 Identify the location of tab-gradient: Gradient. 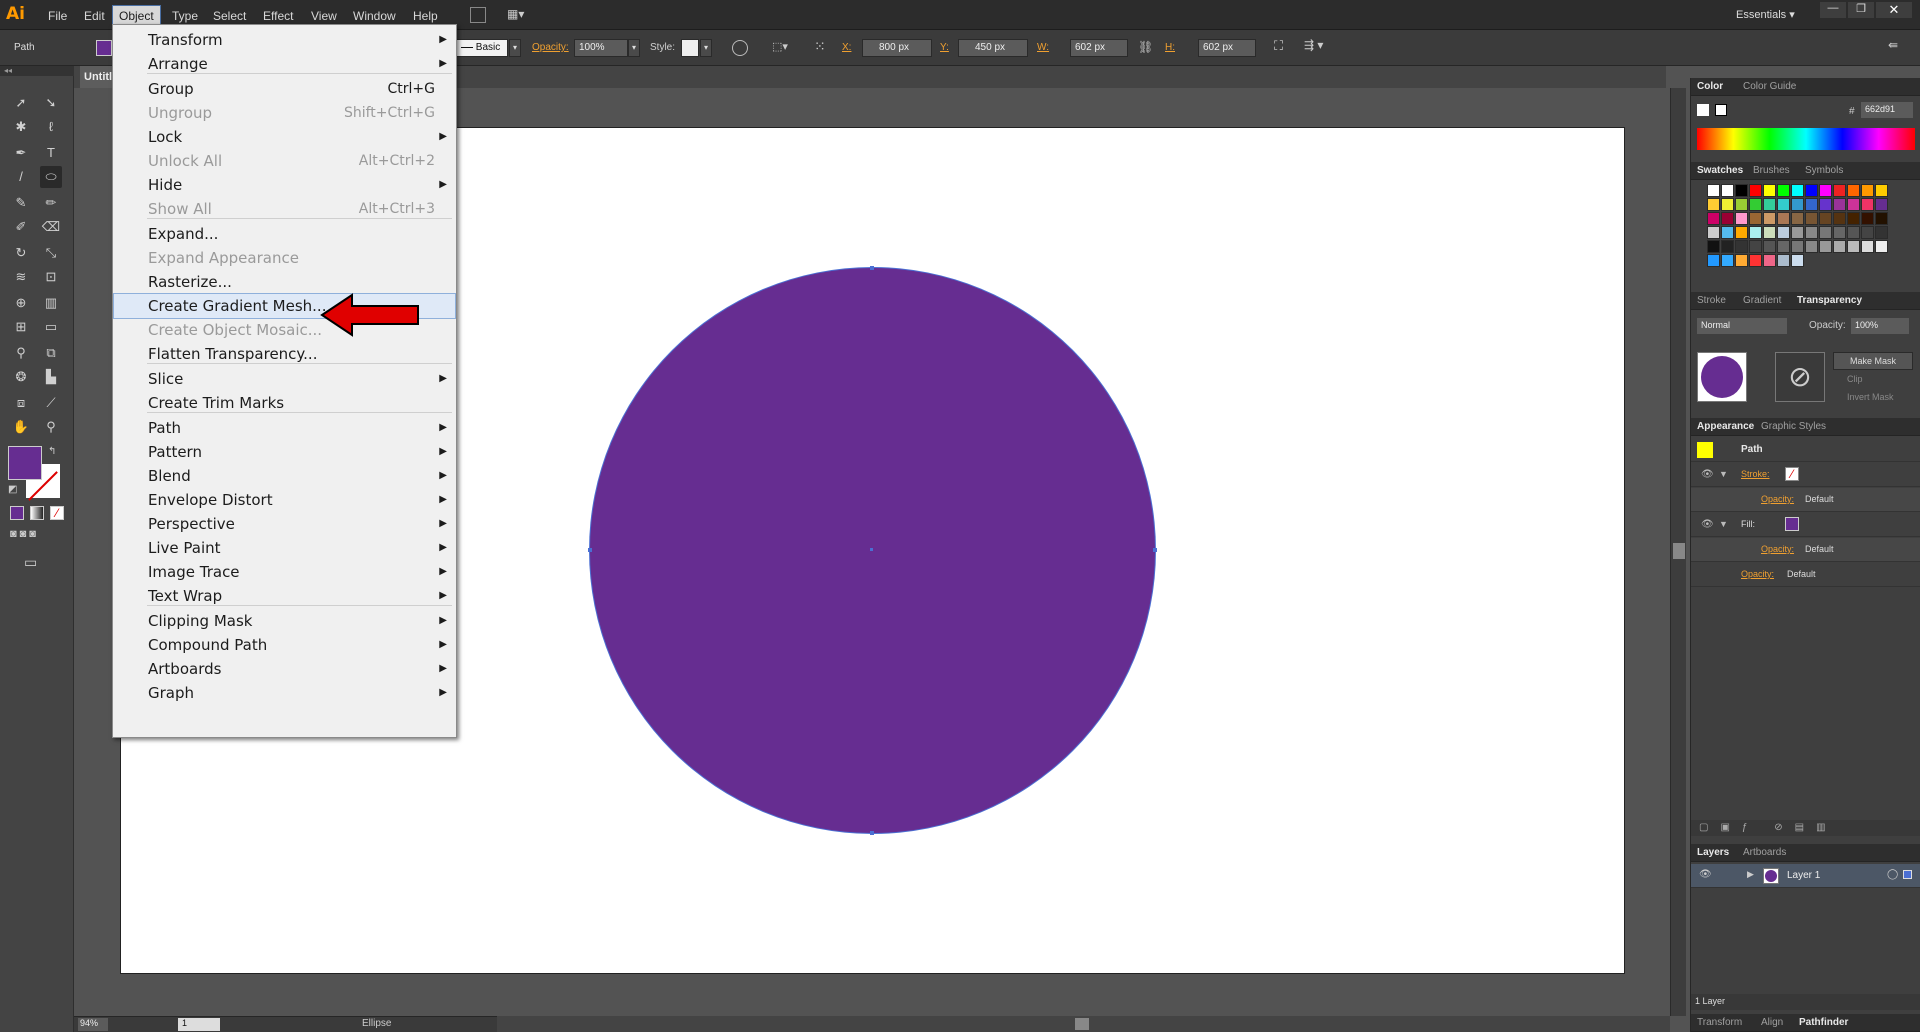
(1762, 300).